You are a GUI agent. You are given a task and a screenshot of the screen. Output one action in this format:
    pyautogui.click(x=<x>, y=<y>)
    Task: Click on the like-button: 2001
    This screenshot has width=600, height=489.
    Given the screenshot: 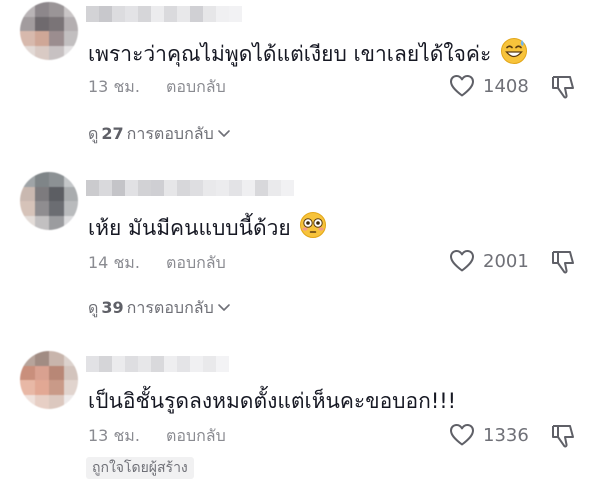 What is the action you would take?
    pyautogui.click(x=489, y=261)
    